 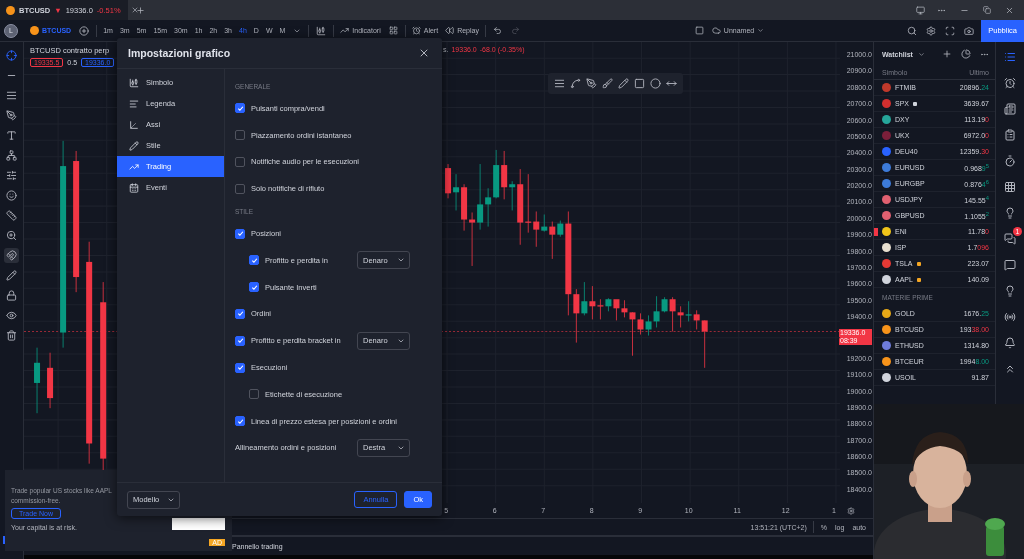 What do you see at coordinates (987, 10) in the screenshot?
I see `restore-icon` at bounding box center [987, 10].